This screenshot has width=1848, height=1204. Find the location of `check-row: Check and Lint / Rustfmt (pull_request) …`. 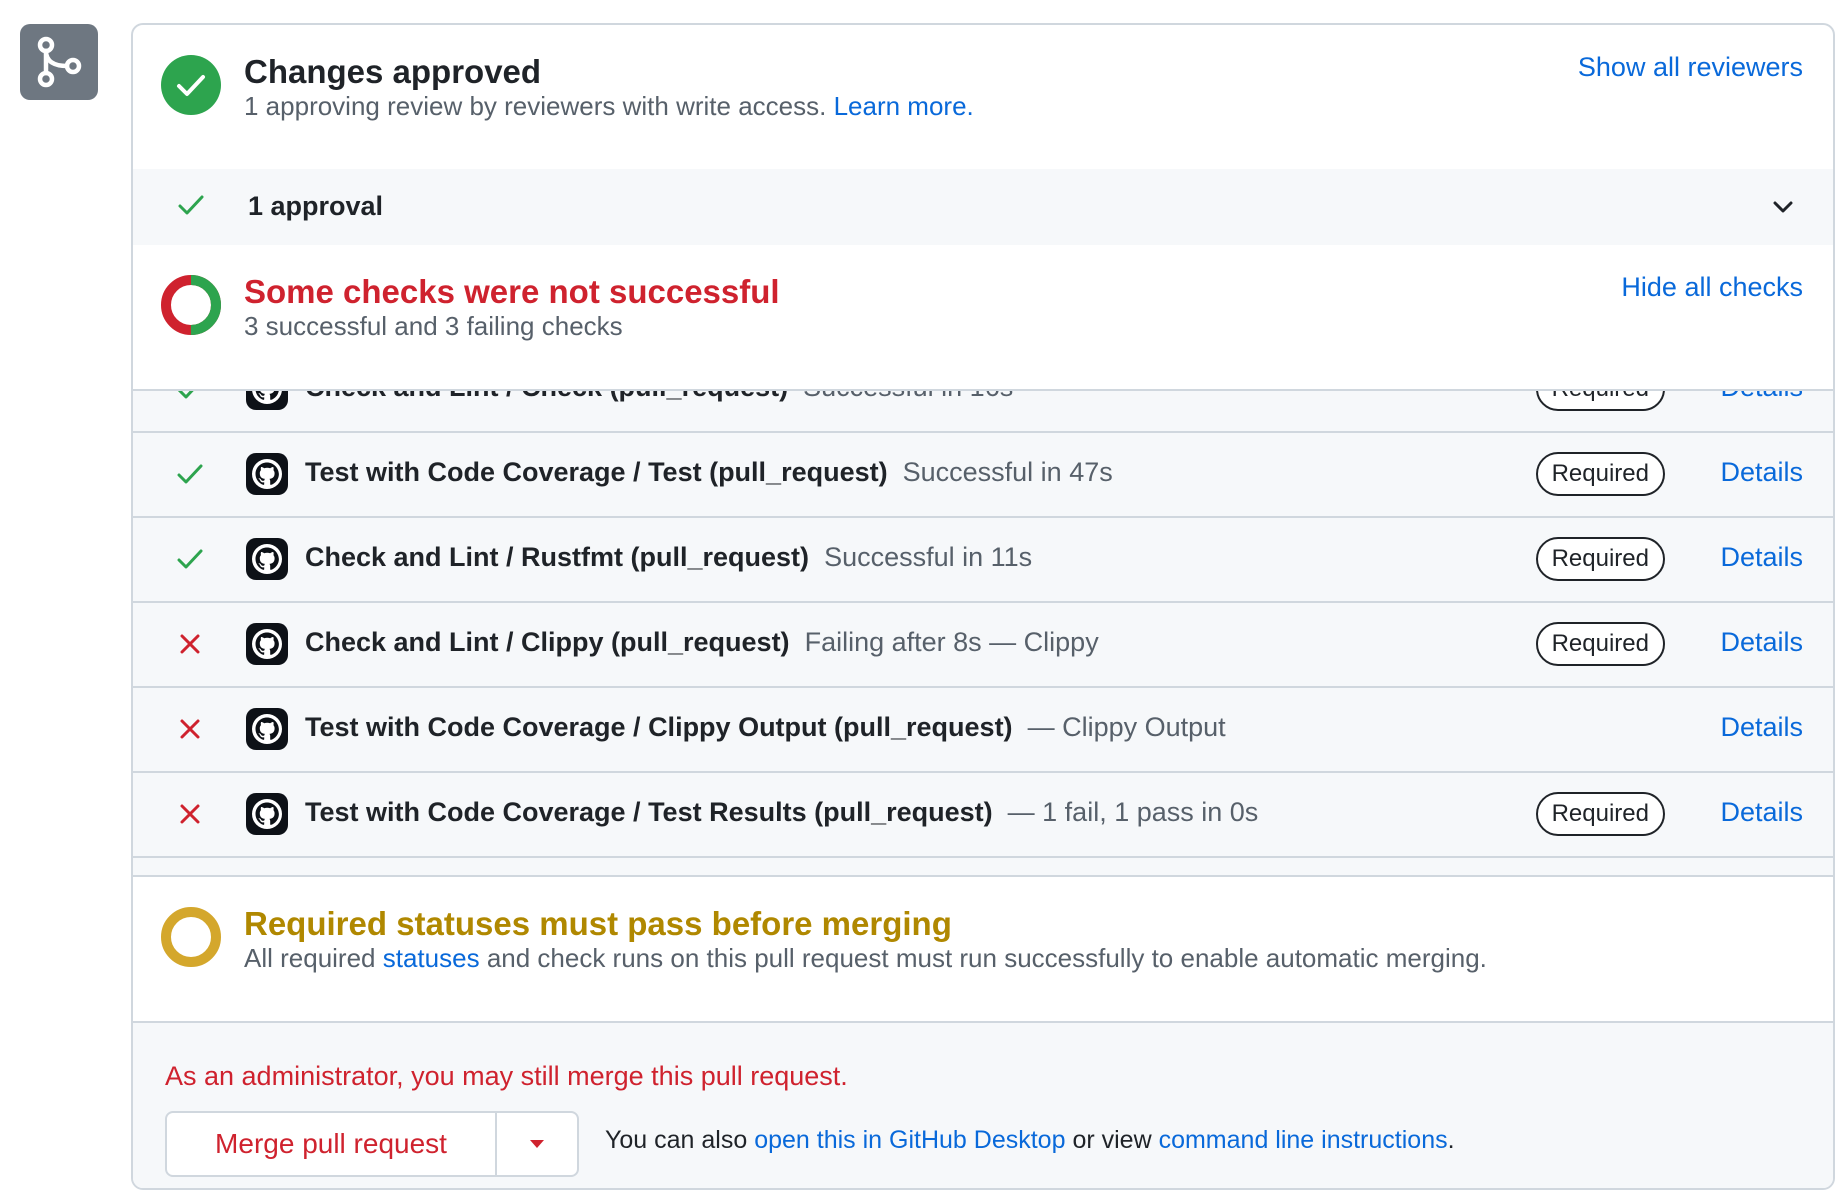

check-row: Check and Lint / Rustfmt (pull_request) … is located at coordinates (983, 560).